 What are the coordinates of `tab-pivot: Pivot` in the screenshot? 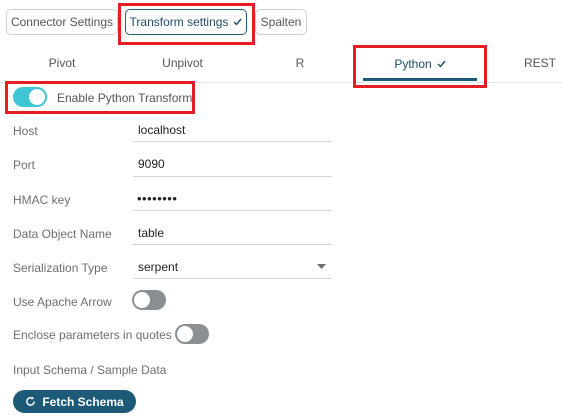 It's located at (62, 64).